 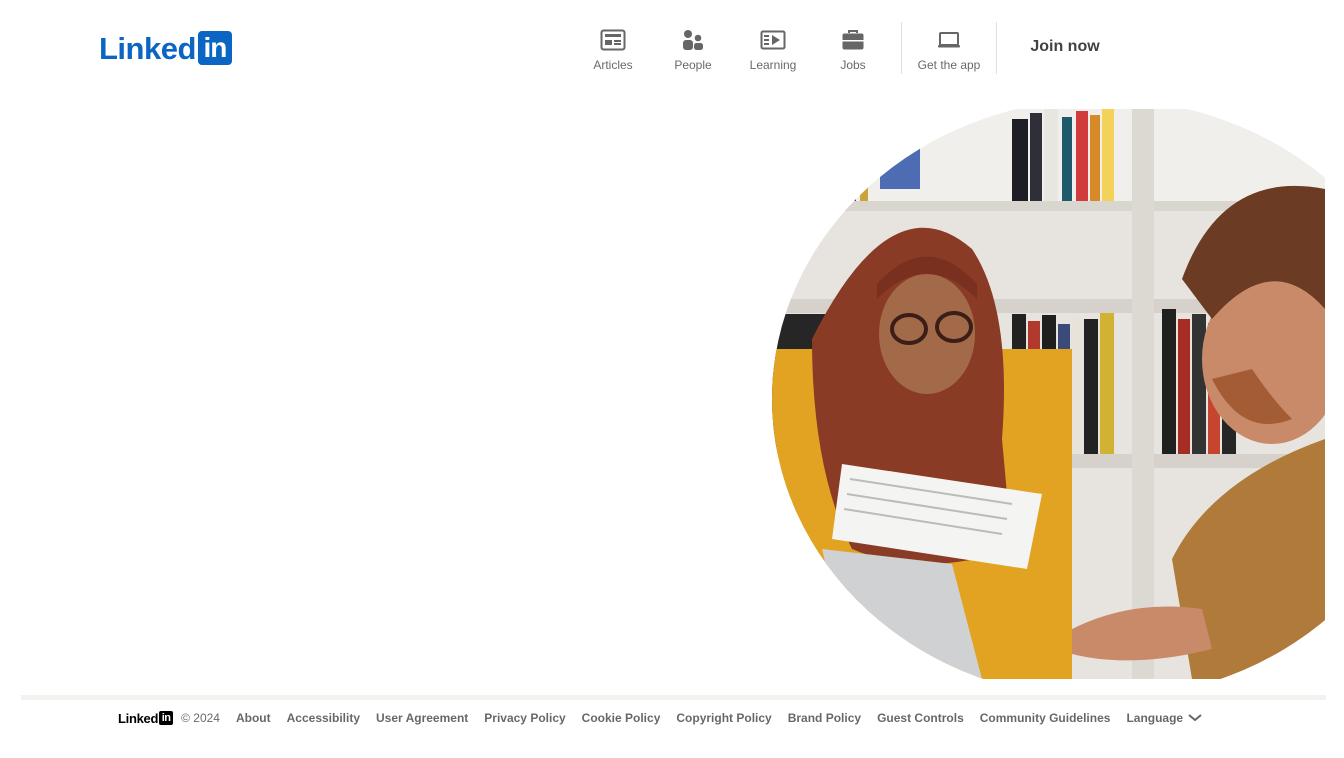 What do you see at coordinates (1045, 718) in the screenshot?
I see `footer-link-community-guidelines: Community Guidelines` at bounding box center [1045, 718].